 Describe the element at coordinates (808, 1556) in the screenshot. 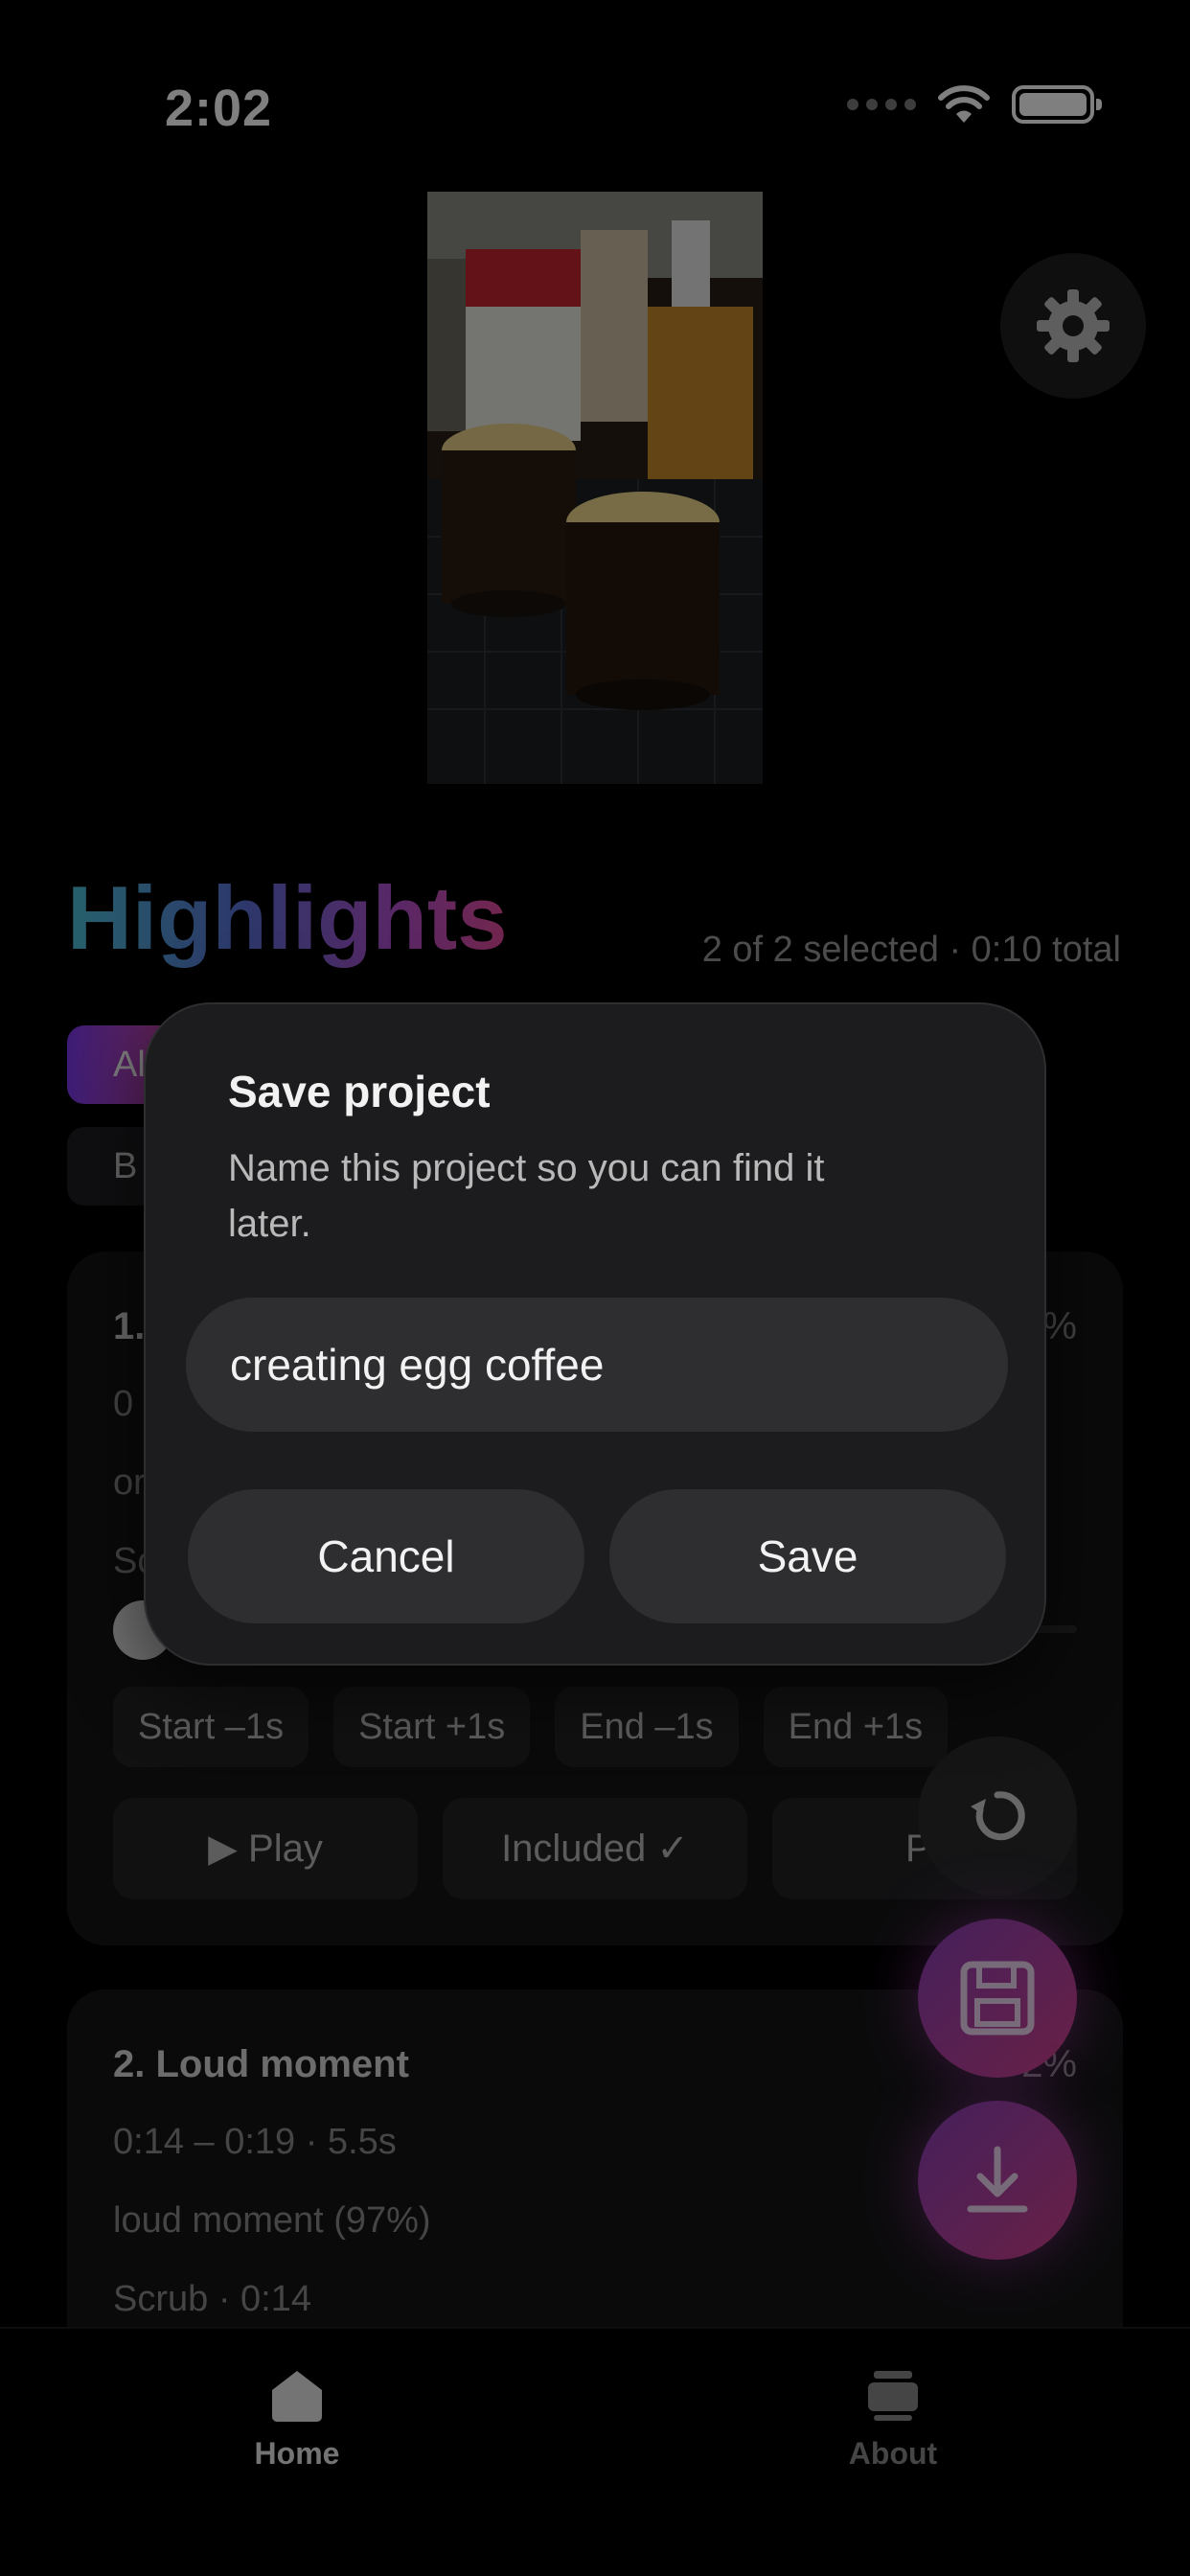

I see `save-button: Save` at that location.